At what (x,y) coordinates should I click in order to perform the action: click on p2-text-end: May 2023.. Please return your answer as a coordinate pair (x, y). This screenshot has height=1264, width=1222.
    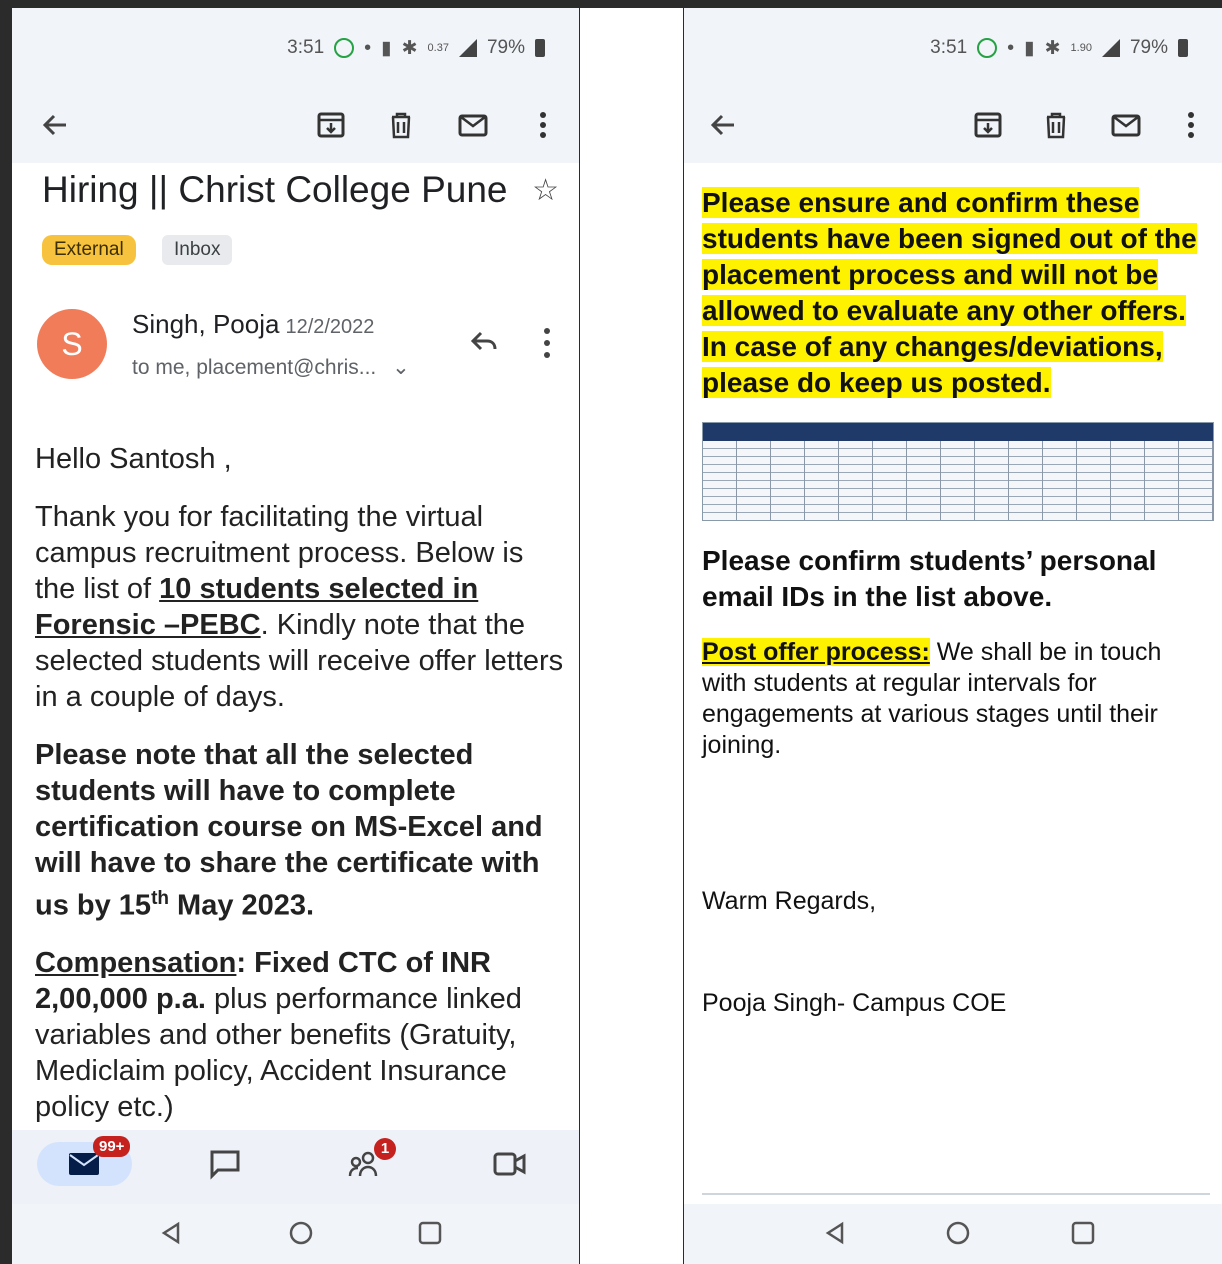
    Looking at the image, I should click on (242, 905).